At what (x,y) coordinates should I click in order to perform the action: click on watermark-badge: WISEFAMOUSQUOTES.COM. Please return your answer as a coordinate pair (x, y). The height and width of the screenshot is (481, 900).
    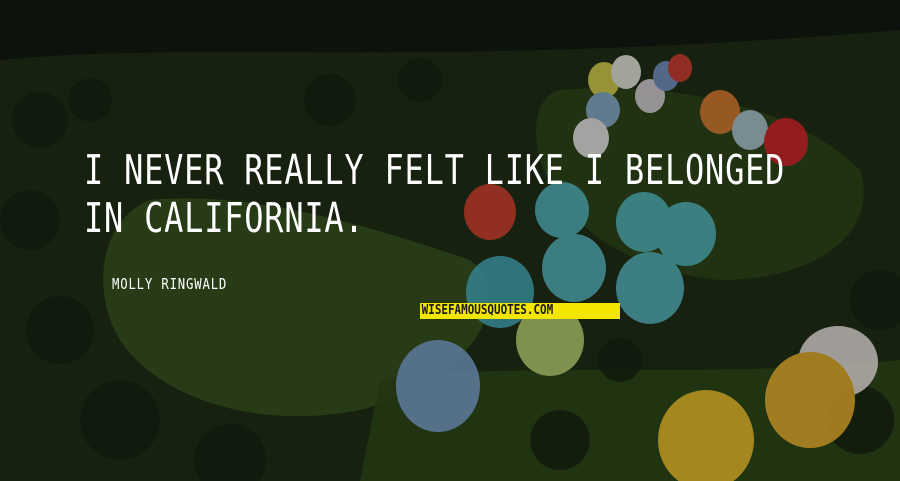
    Looking at the image, I should click on (520, 311).